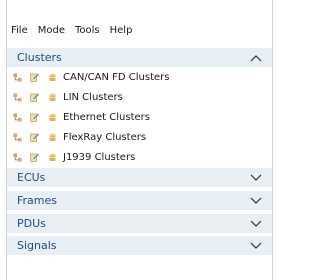  I want to click on menu-file: File, so click(20, 31).